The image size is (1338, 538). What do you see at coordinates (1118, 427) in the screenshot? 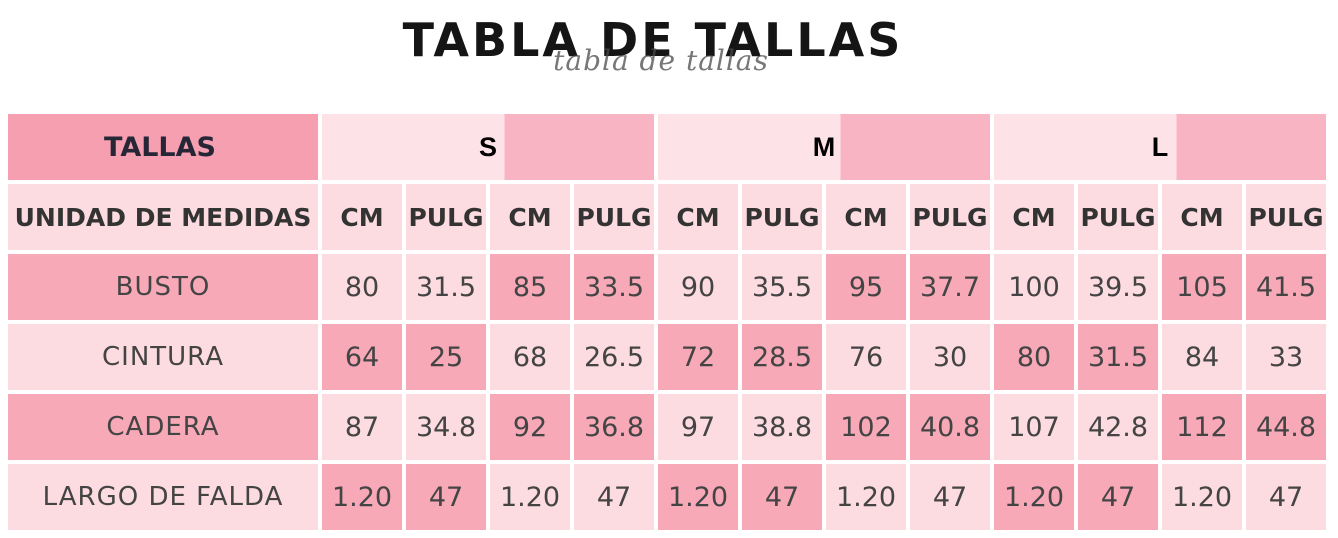
I see `measure-value-cell: 42.8` at bounding box center [1118, 427].